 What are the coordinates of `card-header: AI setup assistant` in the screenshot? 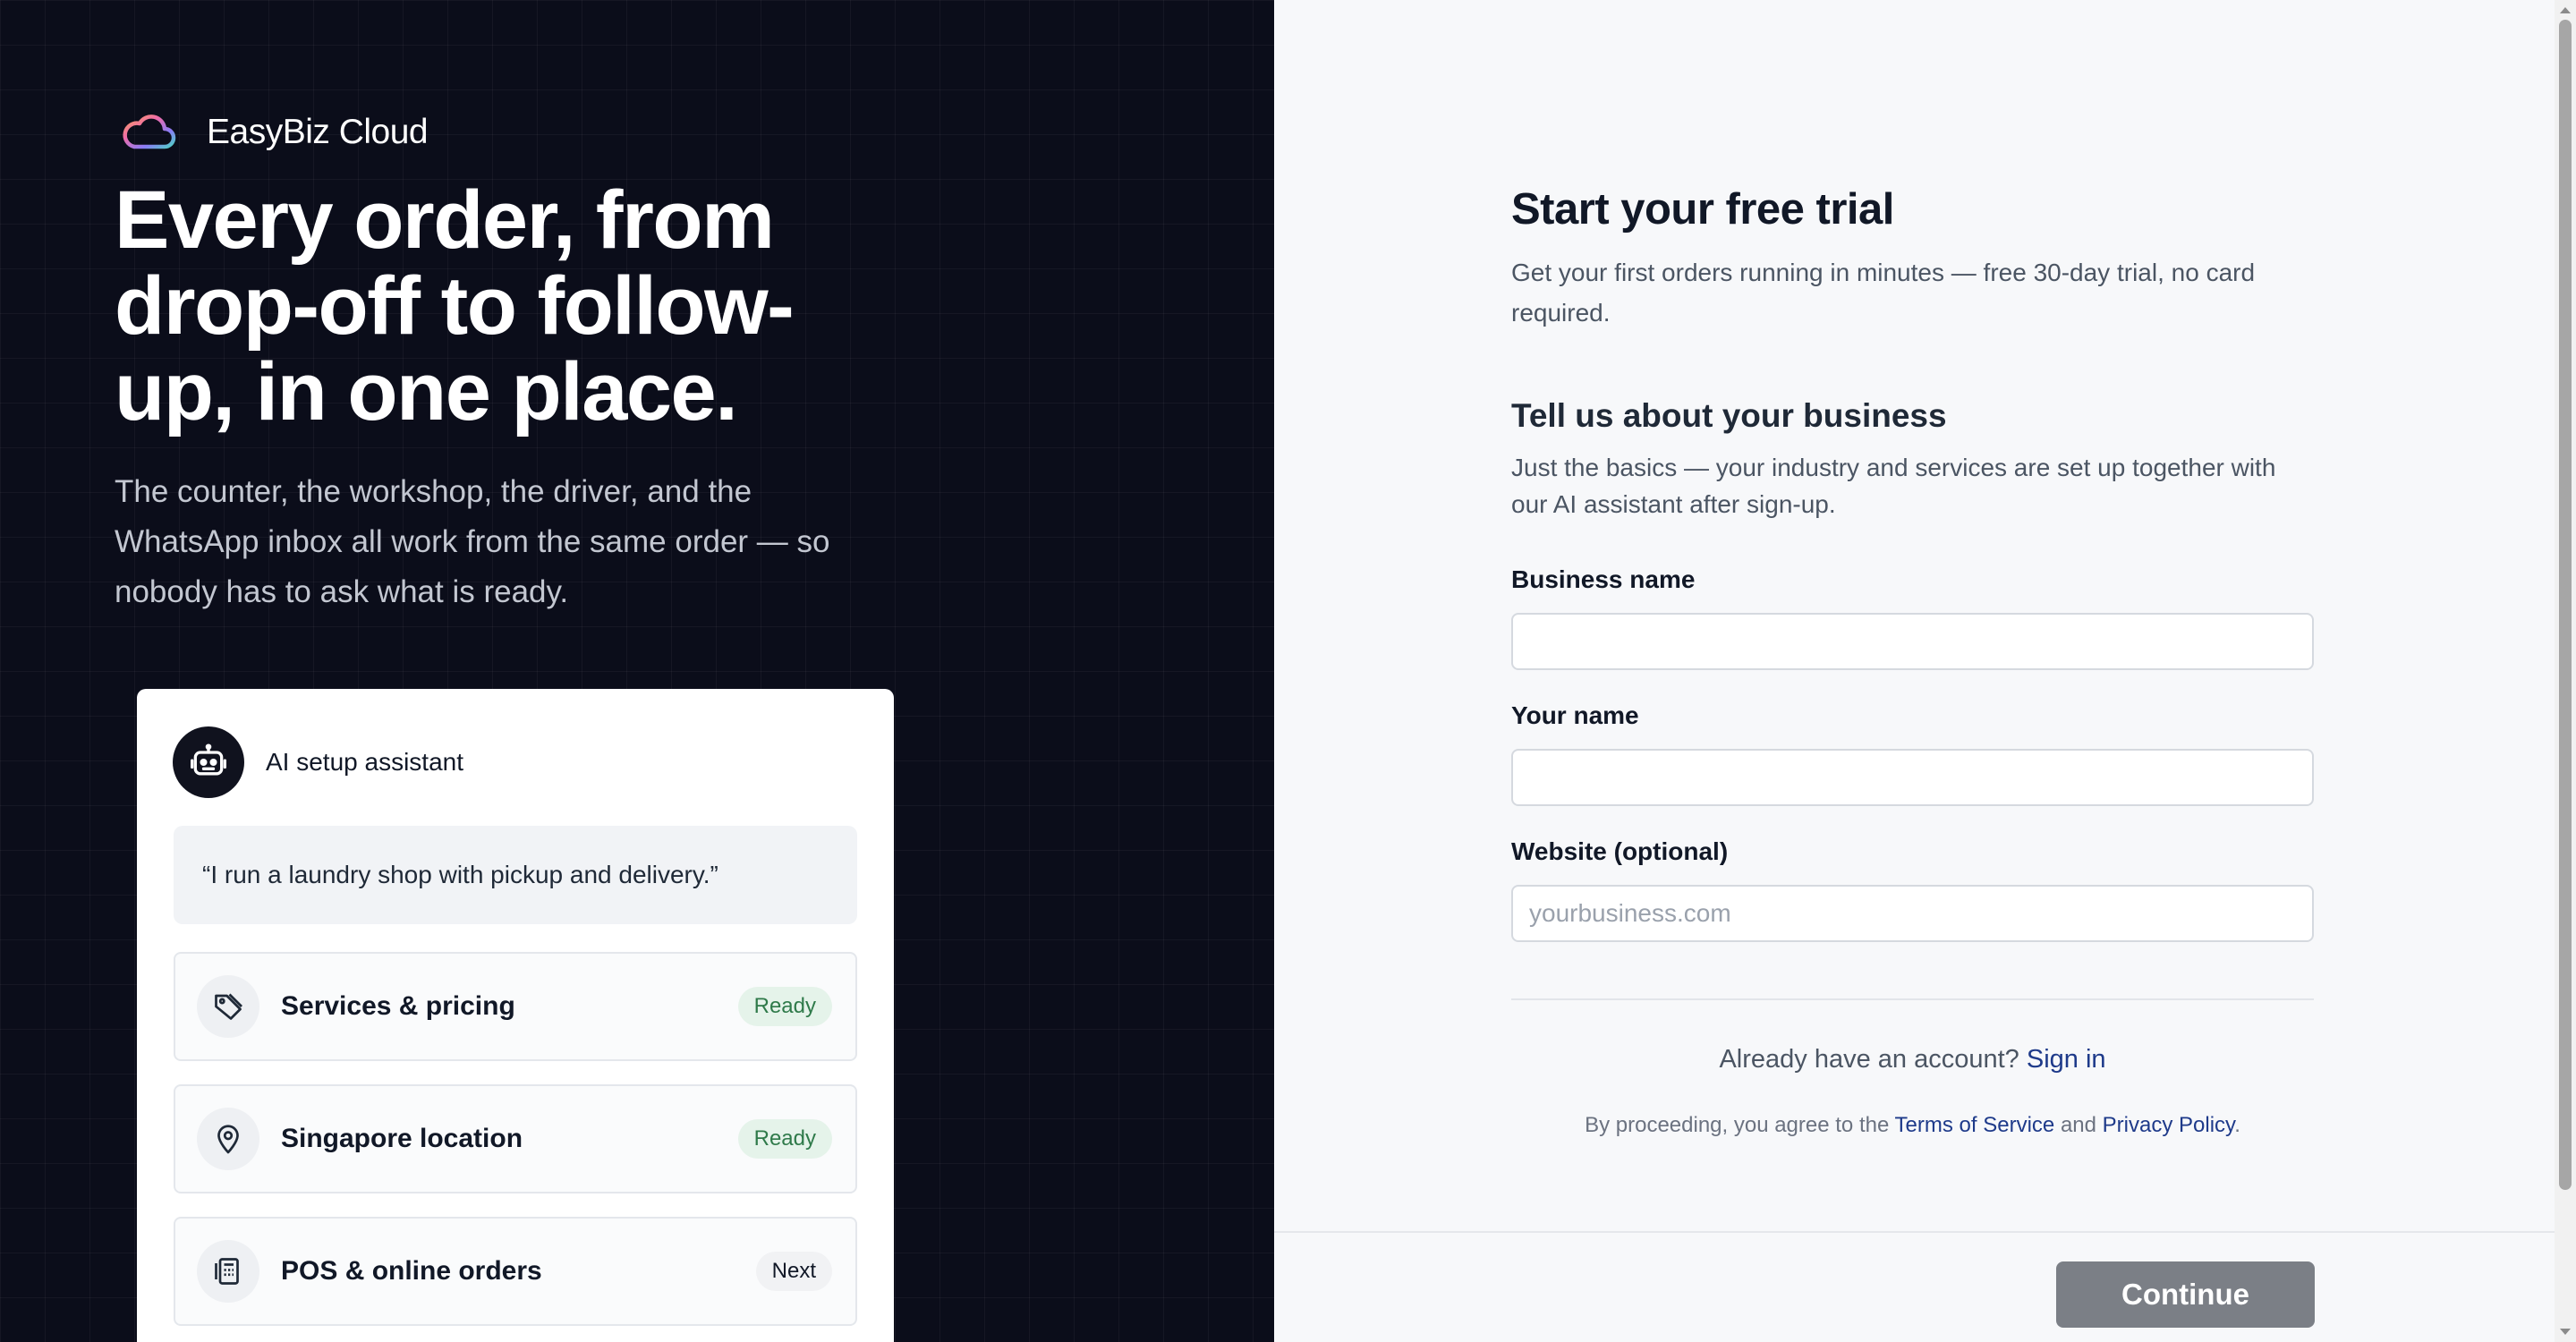 It's located at (318, 762).